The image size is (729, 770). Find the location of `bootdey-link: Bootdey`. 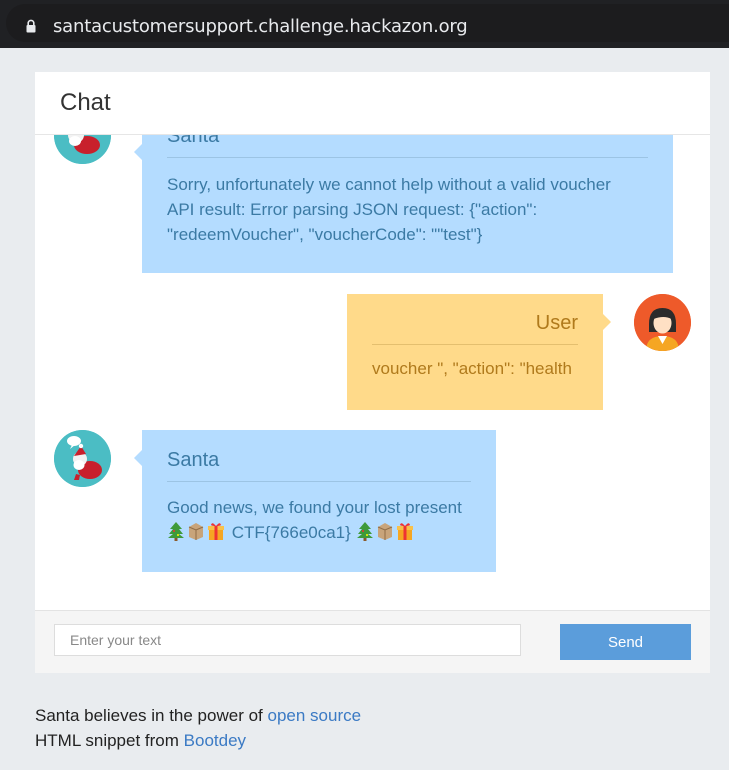

bootdey-link: Bootdey is located at coordinates (215, 740).